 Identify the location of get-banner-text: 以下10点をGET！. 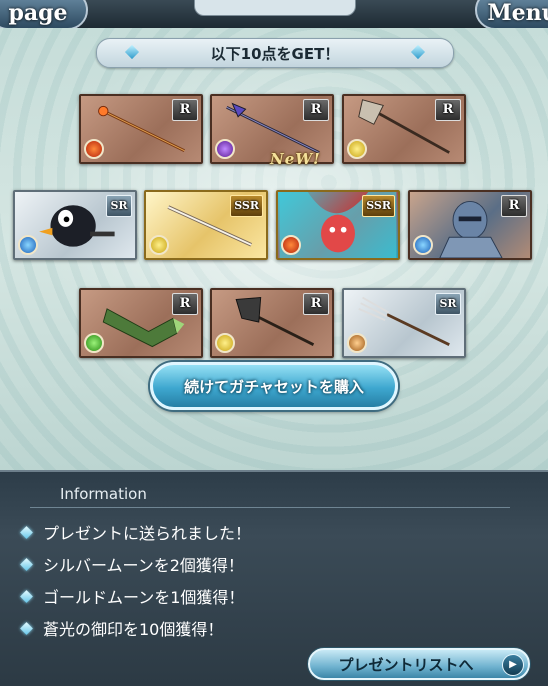
(275, 53).